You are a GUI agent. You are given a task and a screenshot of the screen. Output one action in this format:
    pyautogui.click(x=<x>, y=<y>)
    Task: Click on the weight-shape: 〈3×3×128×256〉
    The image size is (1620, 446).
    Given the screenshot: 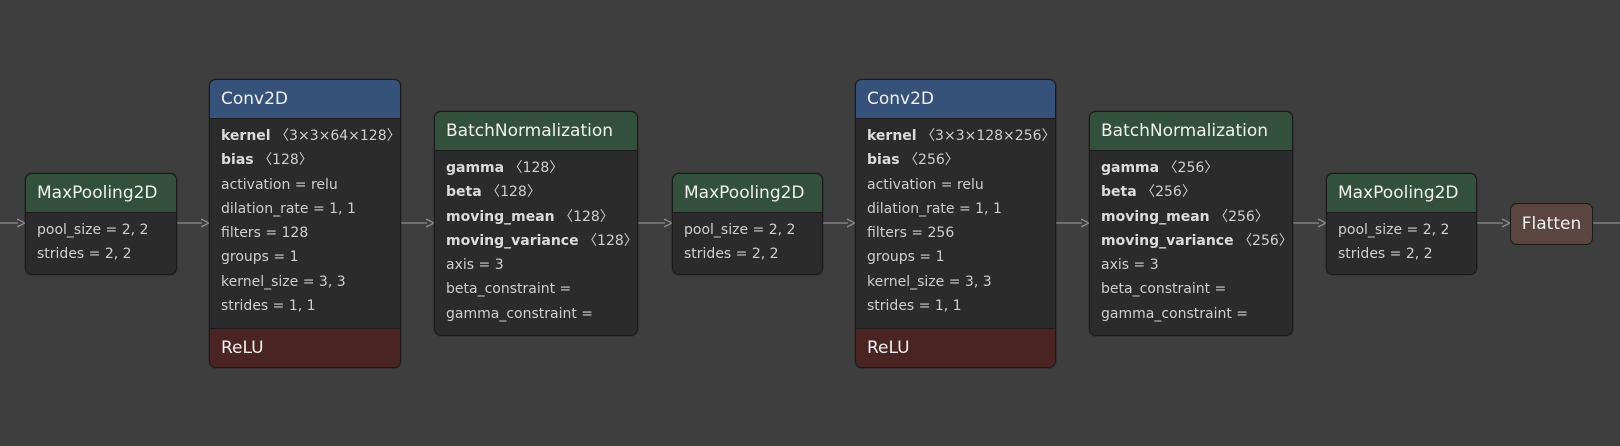 What is the action you would take?
    pyautogui.click(x=988, y=136)
    